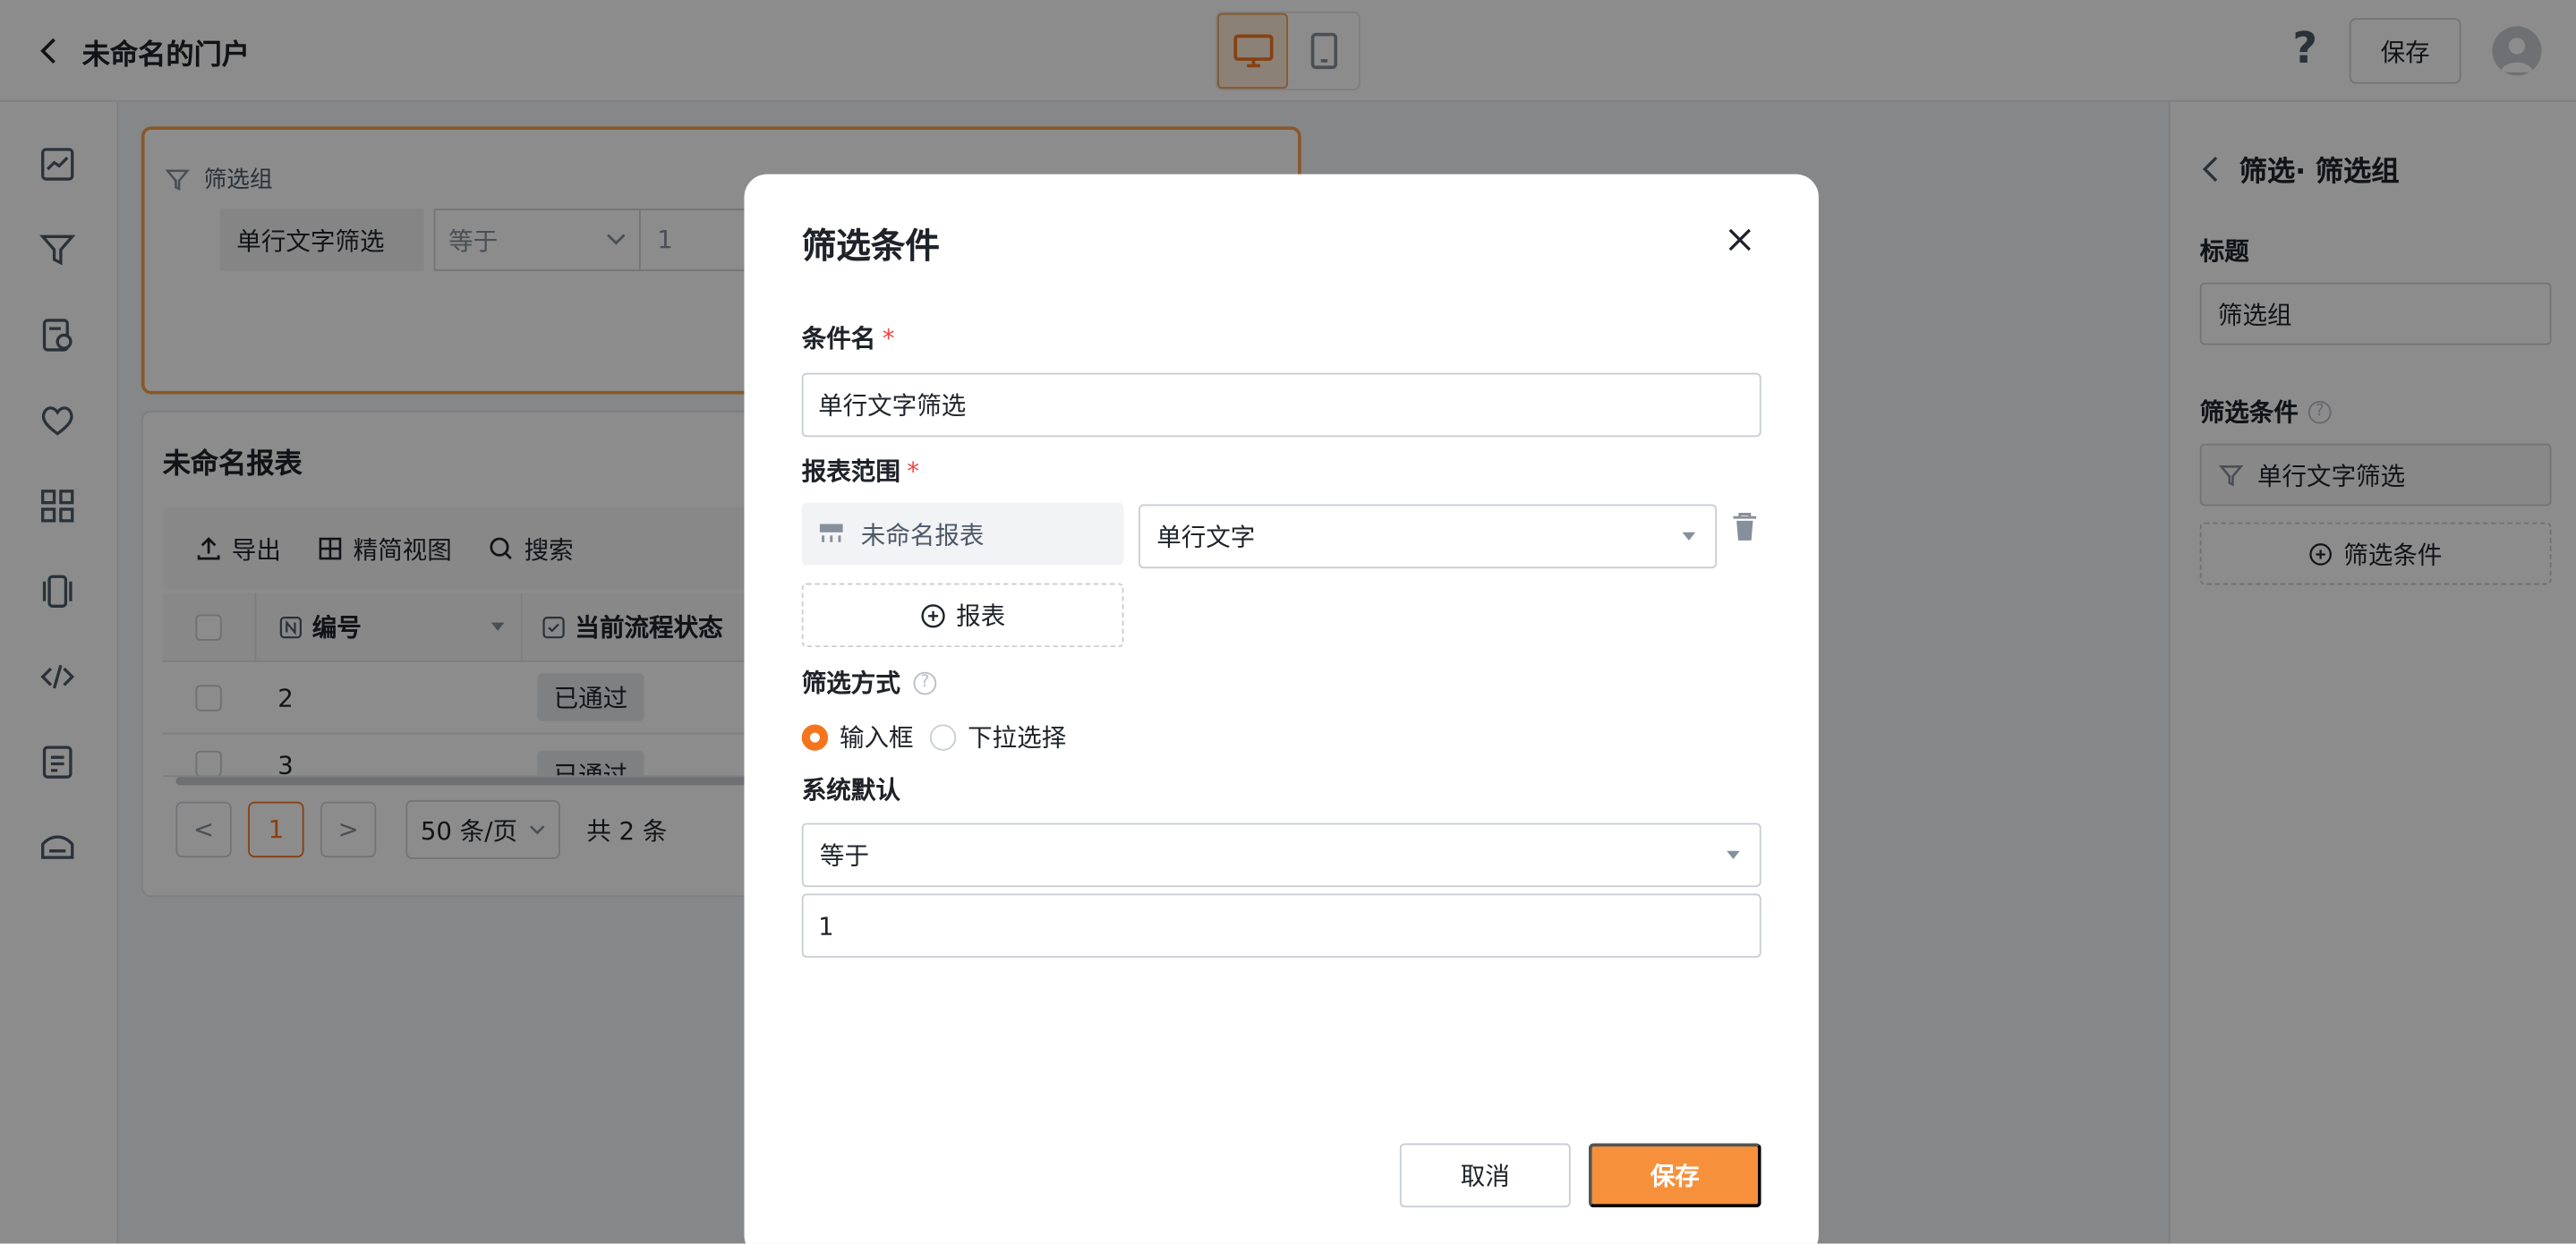 The width and height of the screenshot is (2576, 1244). Describe the element at coordinates (877, 737) in the screenshot. I see `radio-input-box-label: 输入框` at that location.